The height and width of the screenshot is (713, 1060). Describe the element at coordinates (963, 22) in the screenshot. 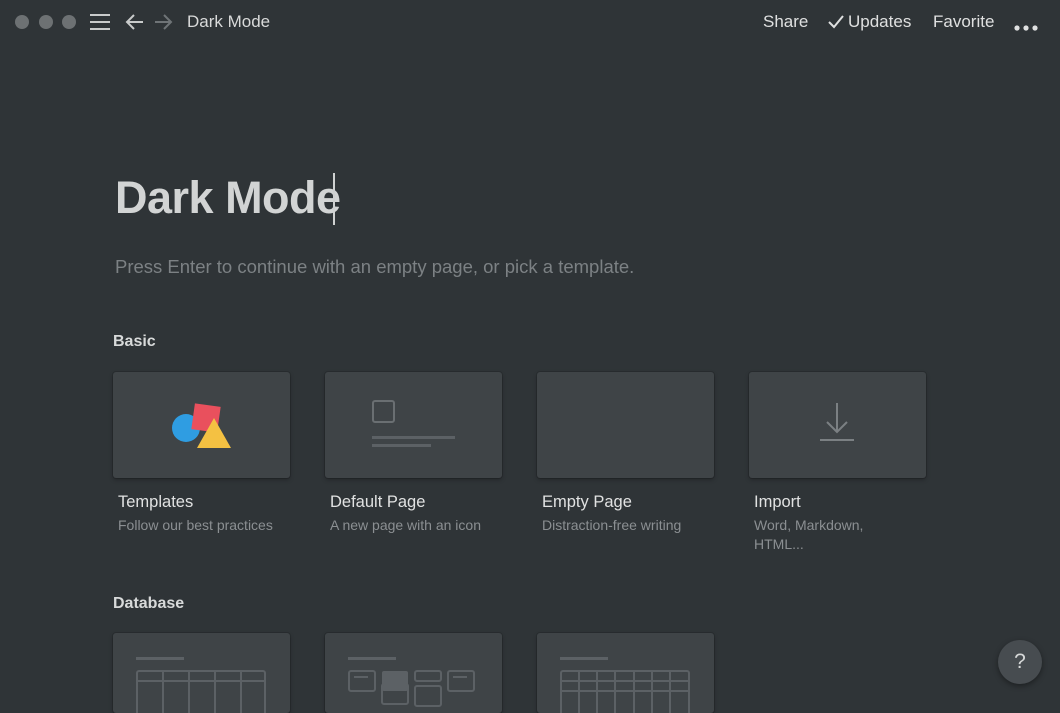

I see `favorite-button: Favorite` at that location.